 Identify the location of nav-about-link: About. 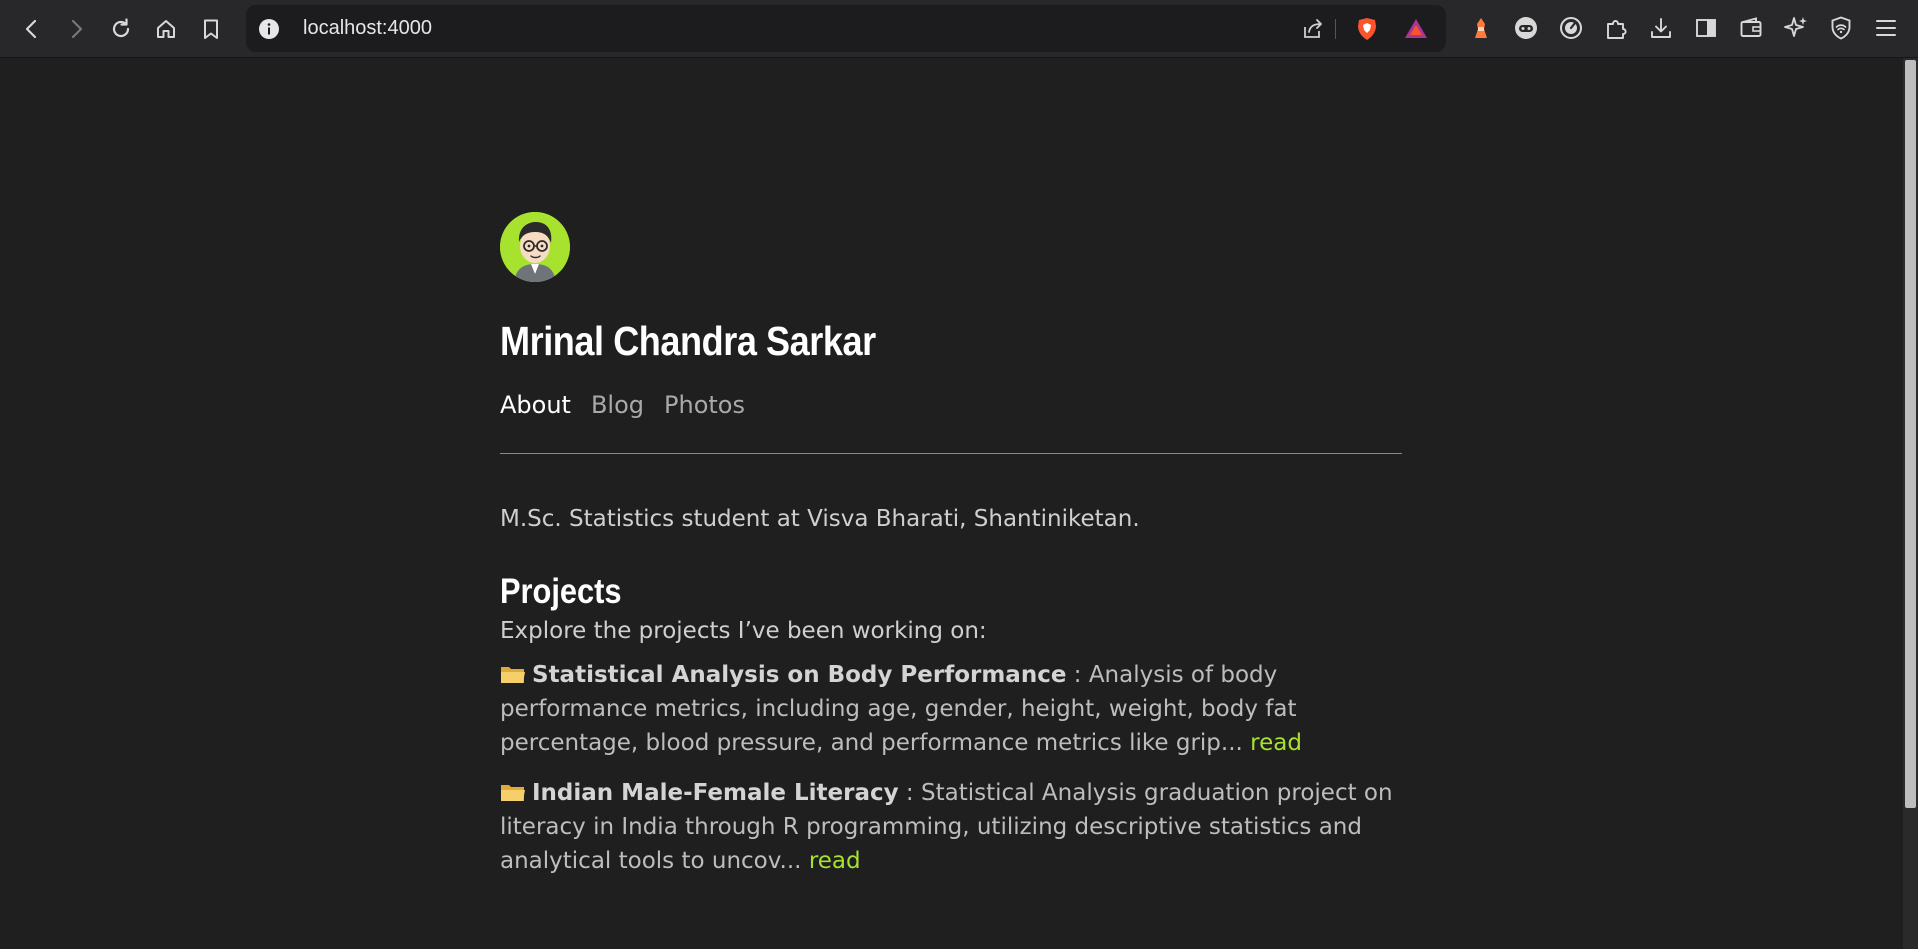
(535, 405).